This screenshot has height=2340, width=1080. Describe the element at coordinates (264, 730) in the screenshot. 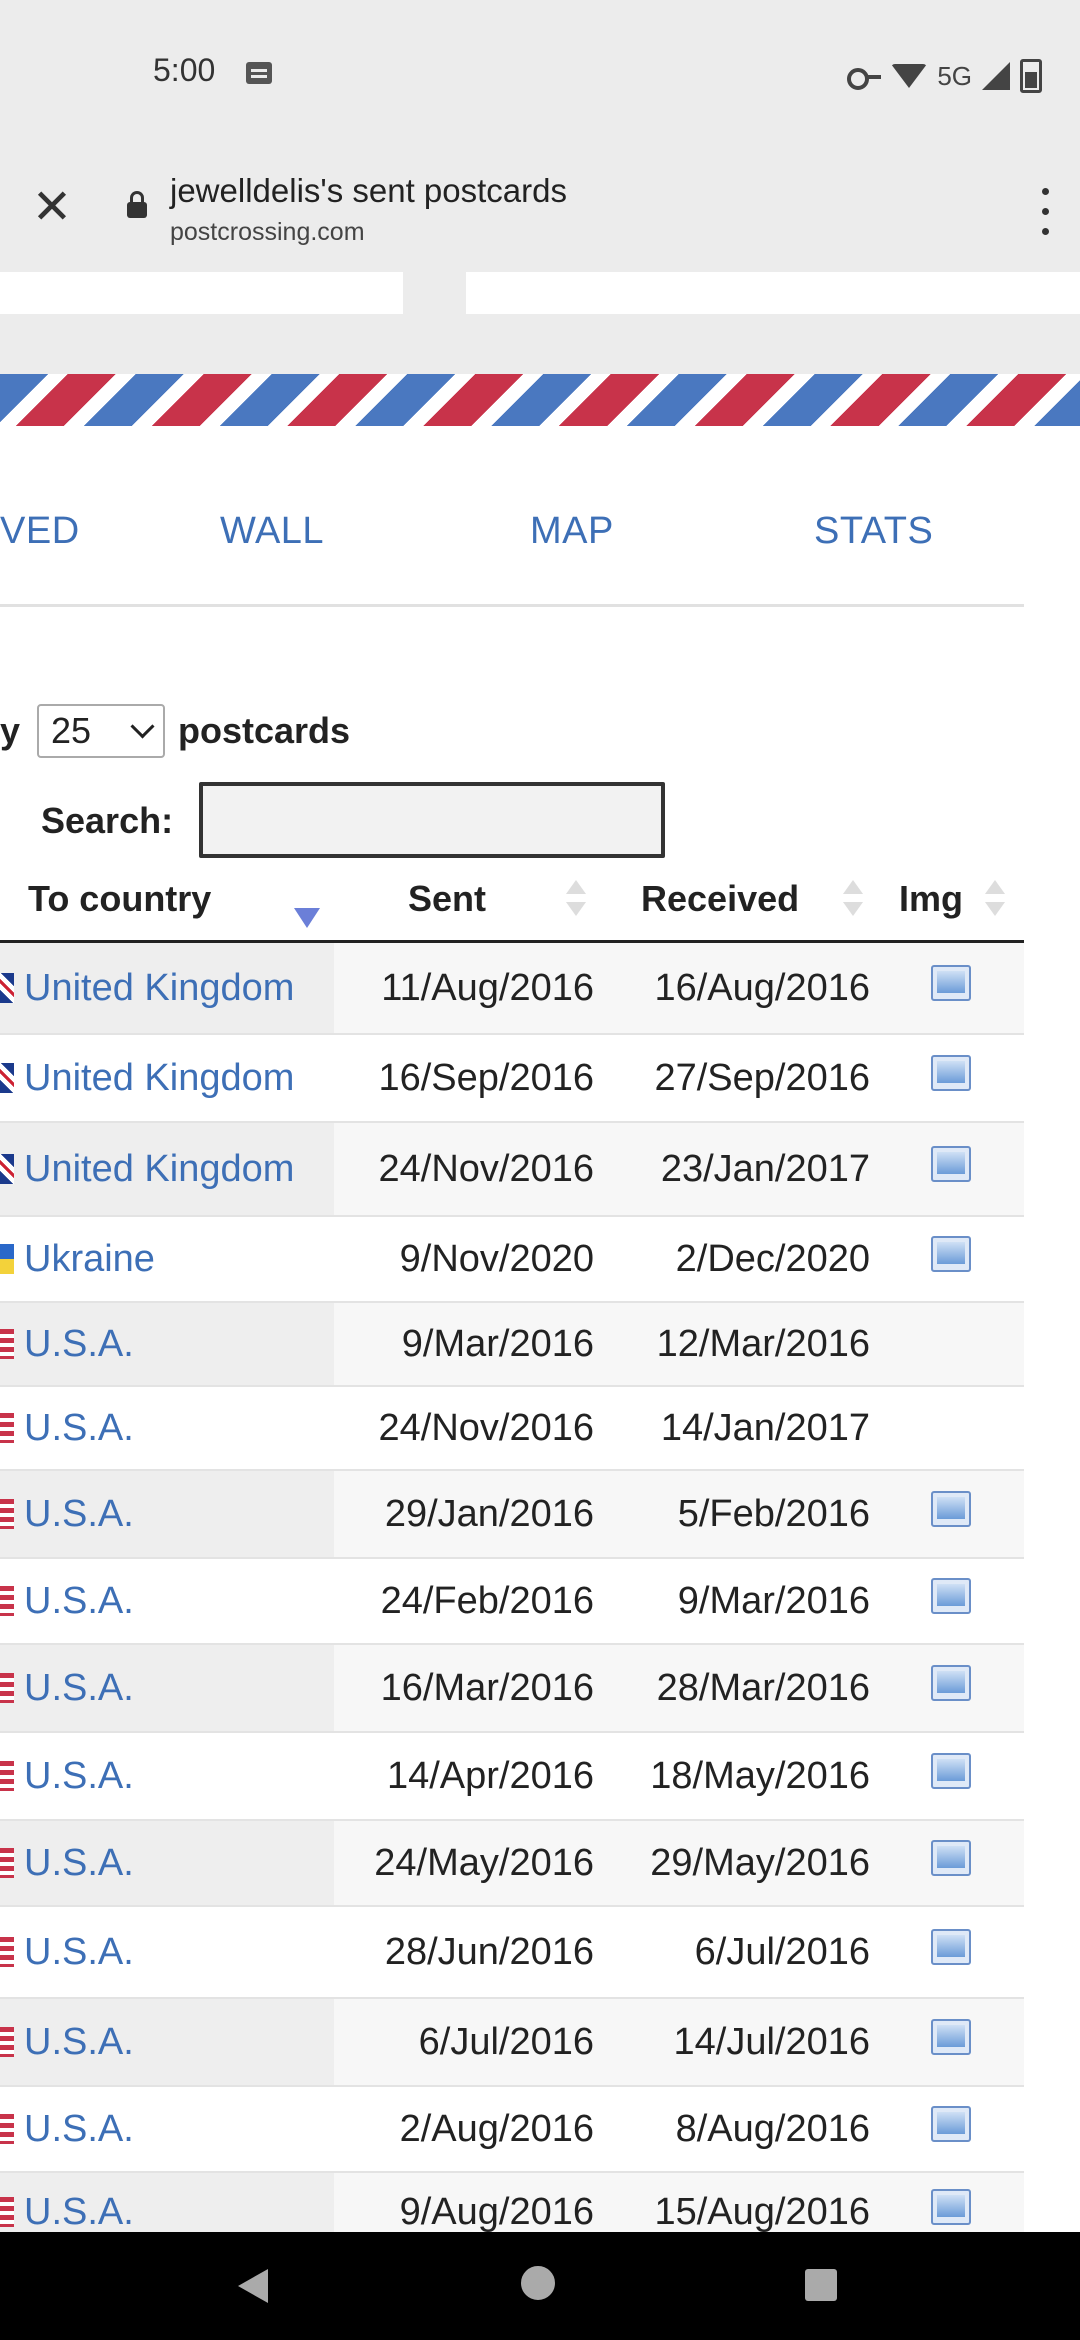

I see `postcards-label: postcards` at that location.